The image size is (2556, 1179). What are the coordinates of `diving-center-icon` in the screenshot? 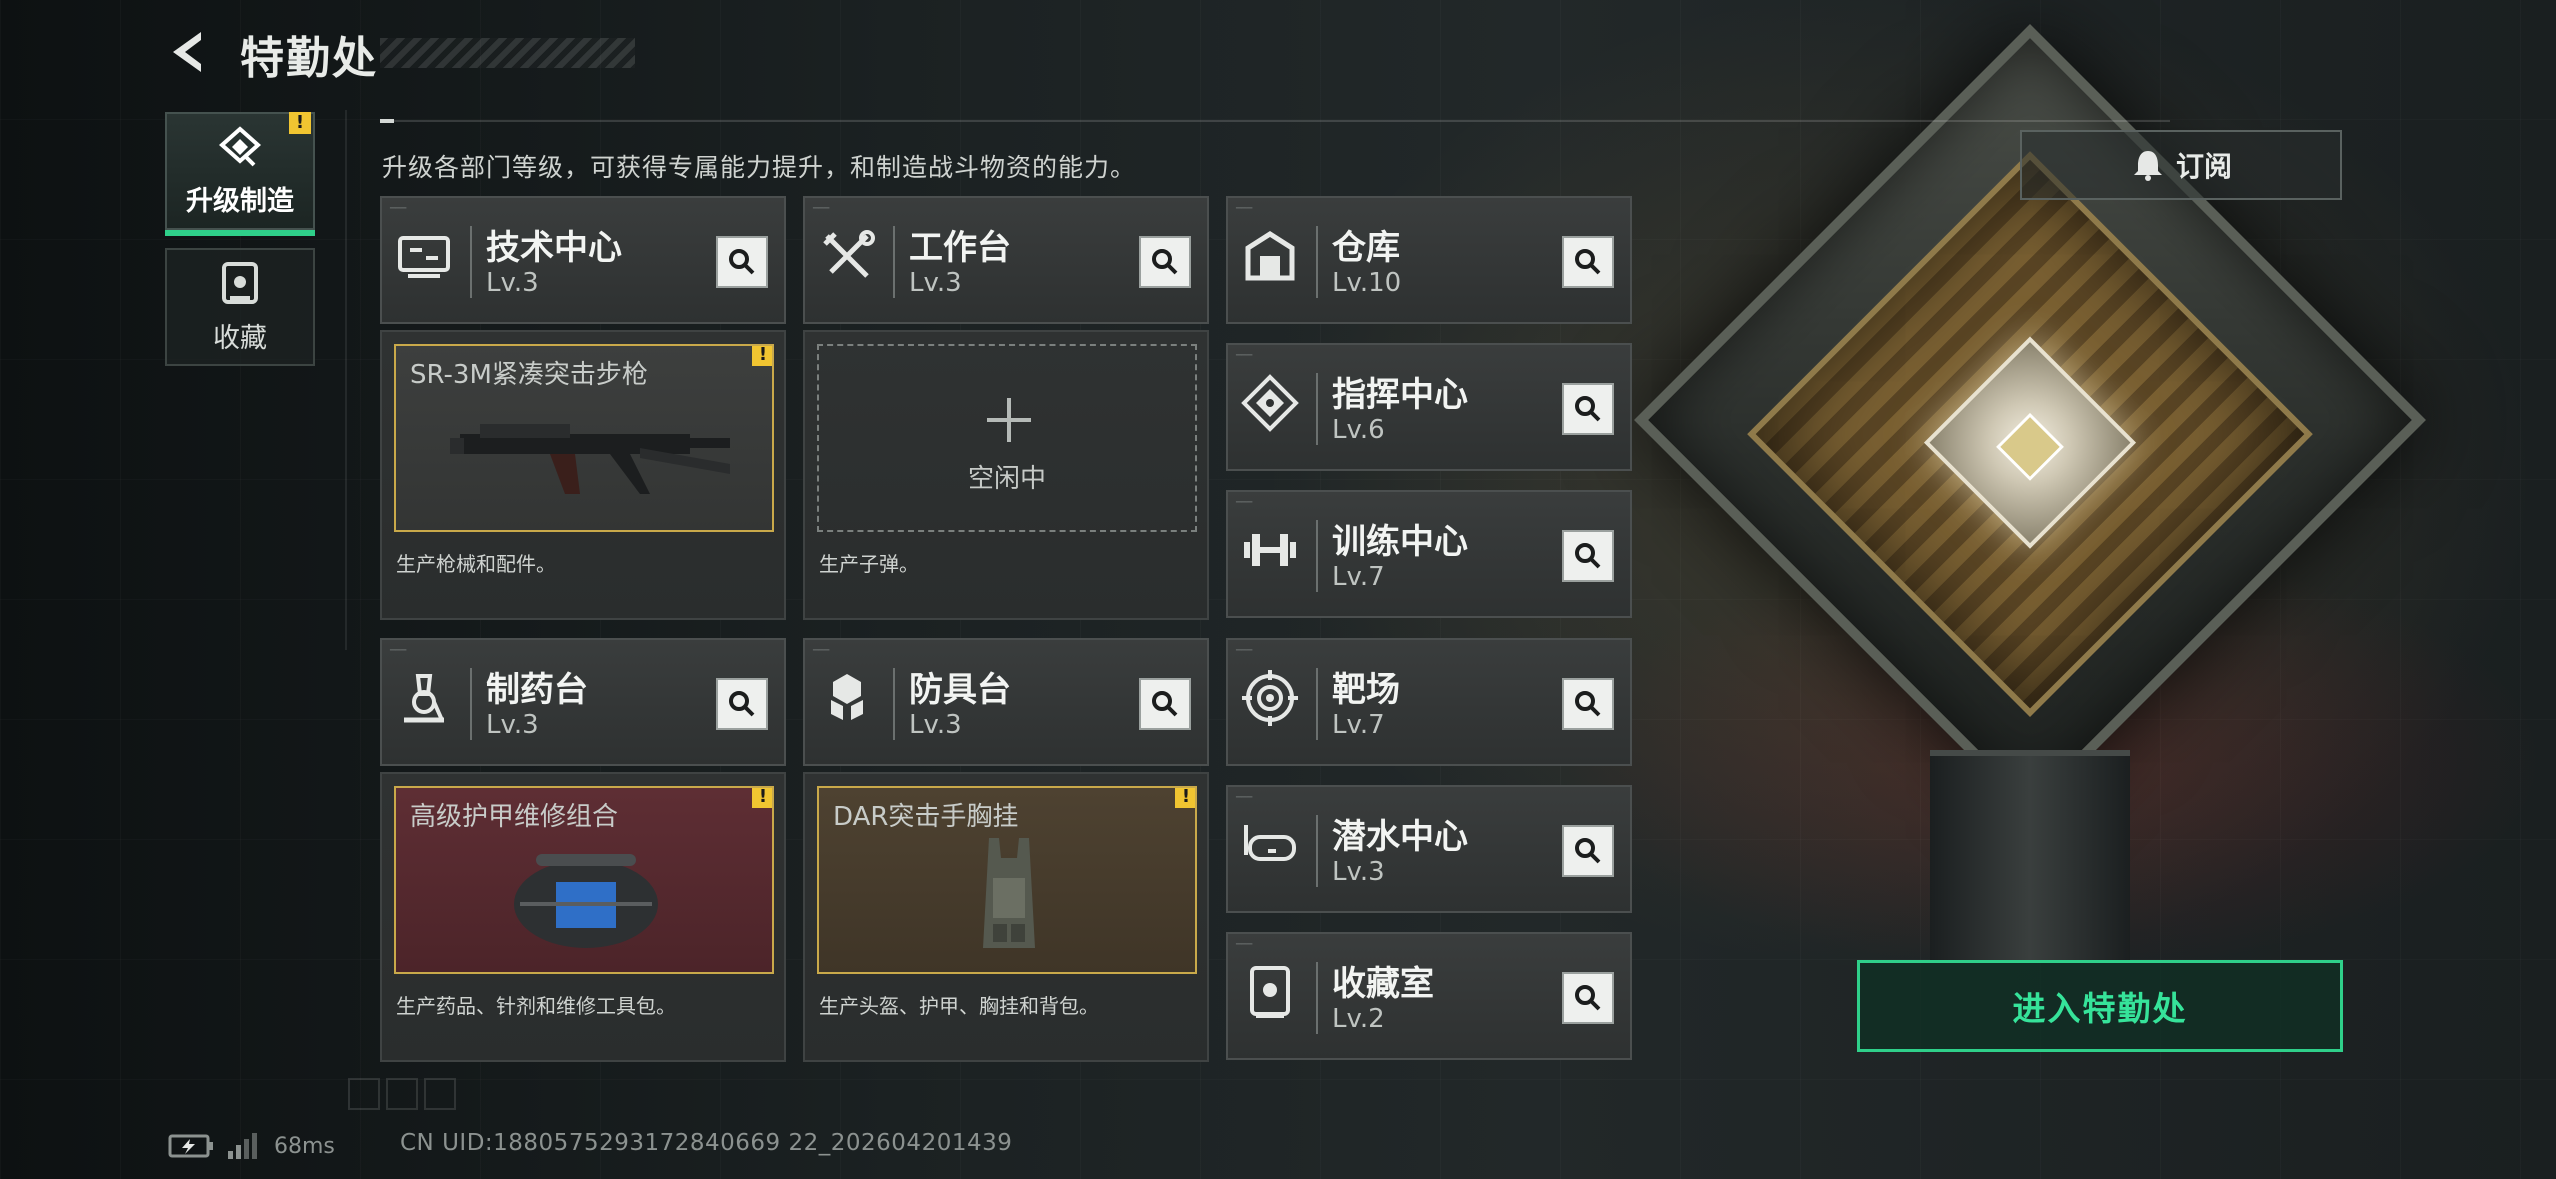 It's located at (1270, 843).